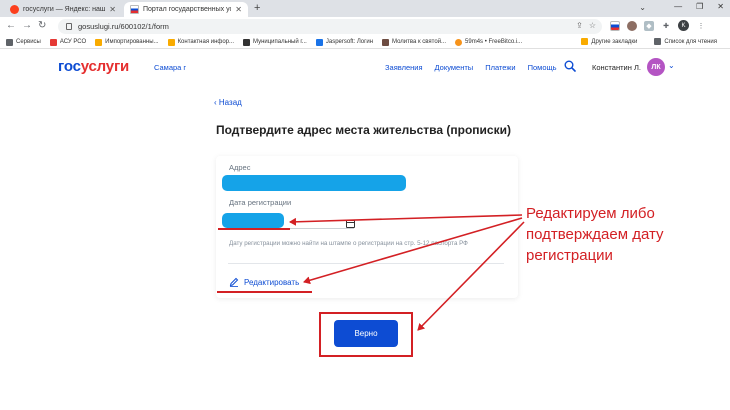  I want to click on jaspersoft-favicon-icon, so click(319, 42).